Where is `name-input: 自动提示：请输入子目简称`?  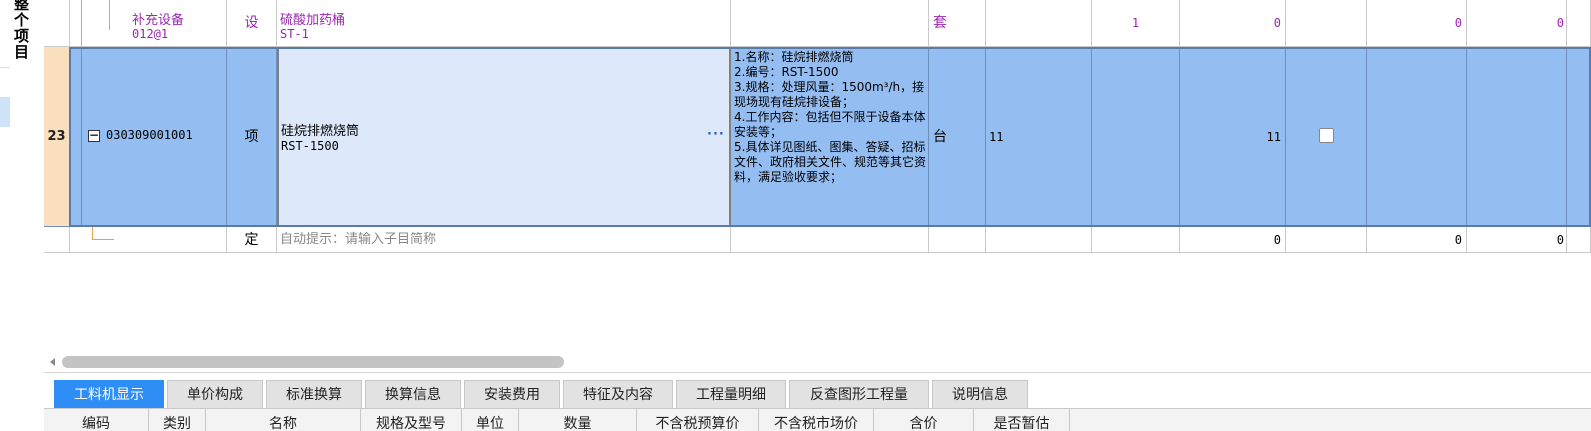 name-input: 自动提示：请输入子目简称 is located at coordinates (504, 240).